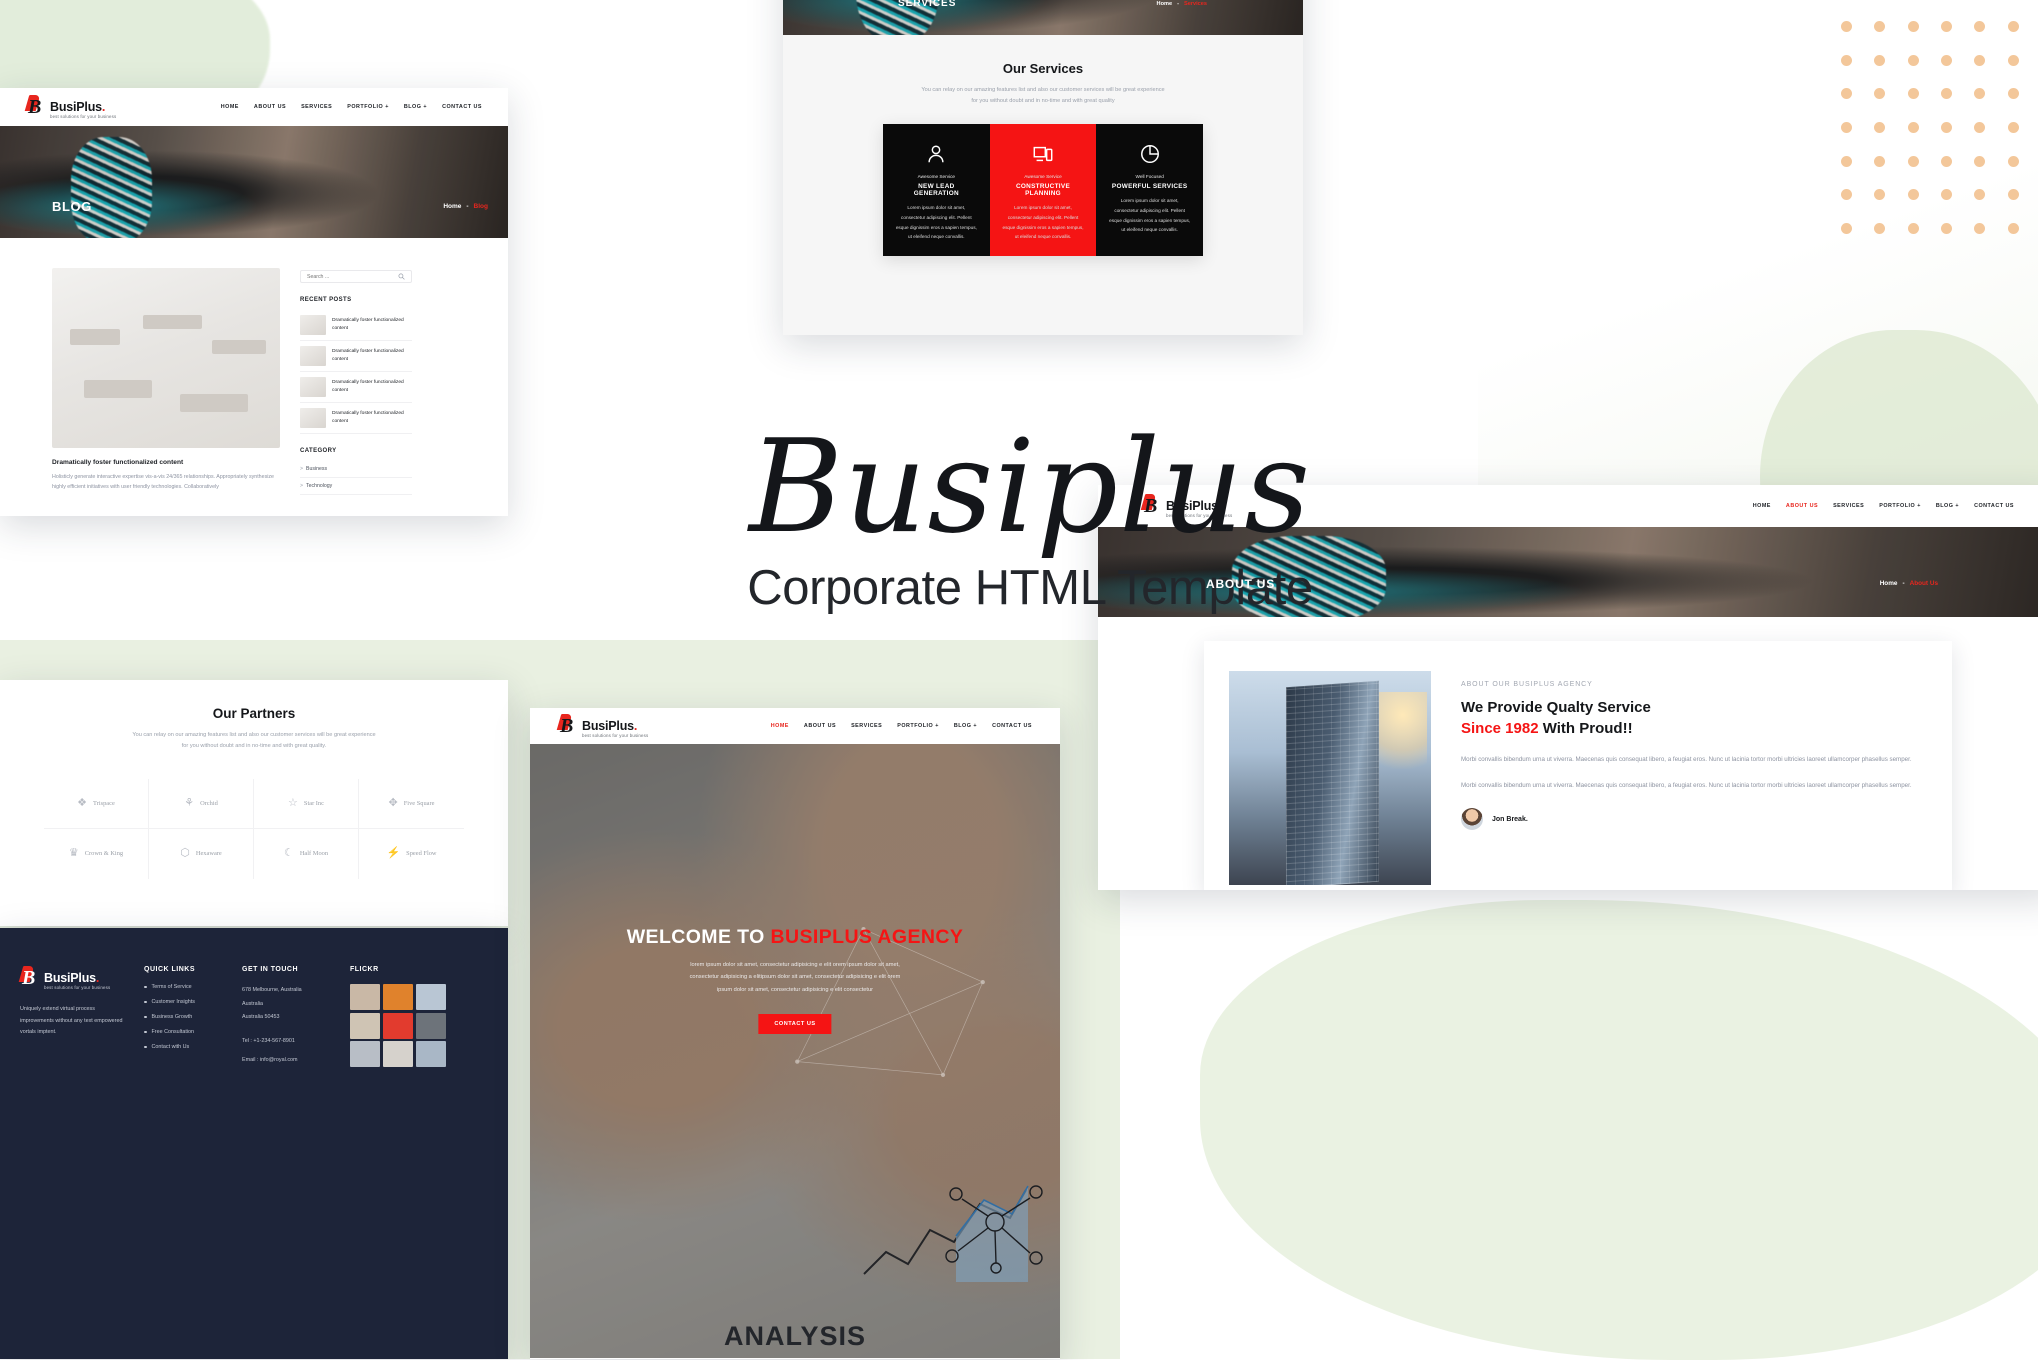 Image resolution: width=2038 pixels, height=1360 pixels. Describe the element at coordinates (185, 1032) in the screenshot. I see `quick-link-item: Free Consultation` at that location.